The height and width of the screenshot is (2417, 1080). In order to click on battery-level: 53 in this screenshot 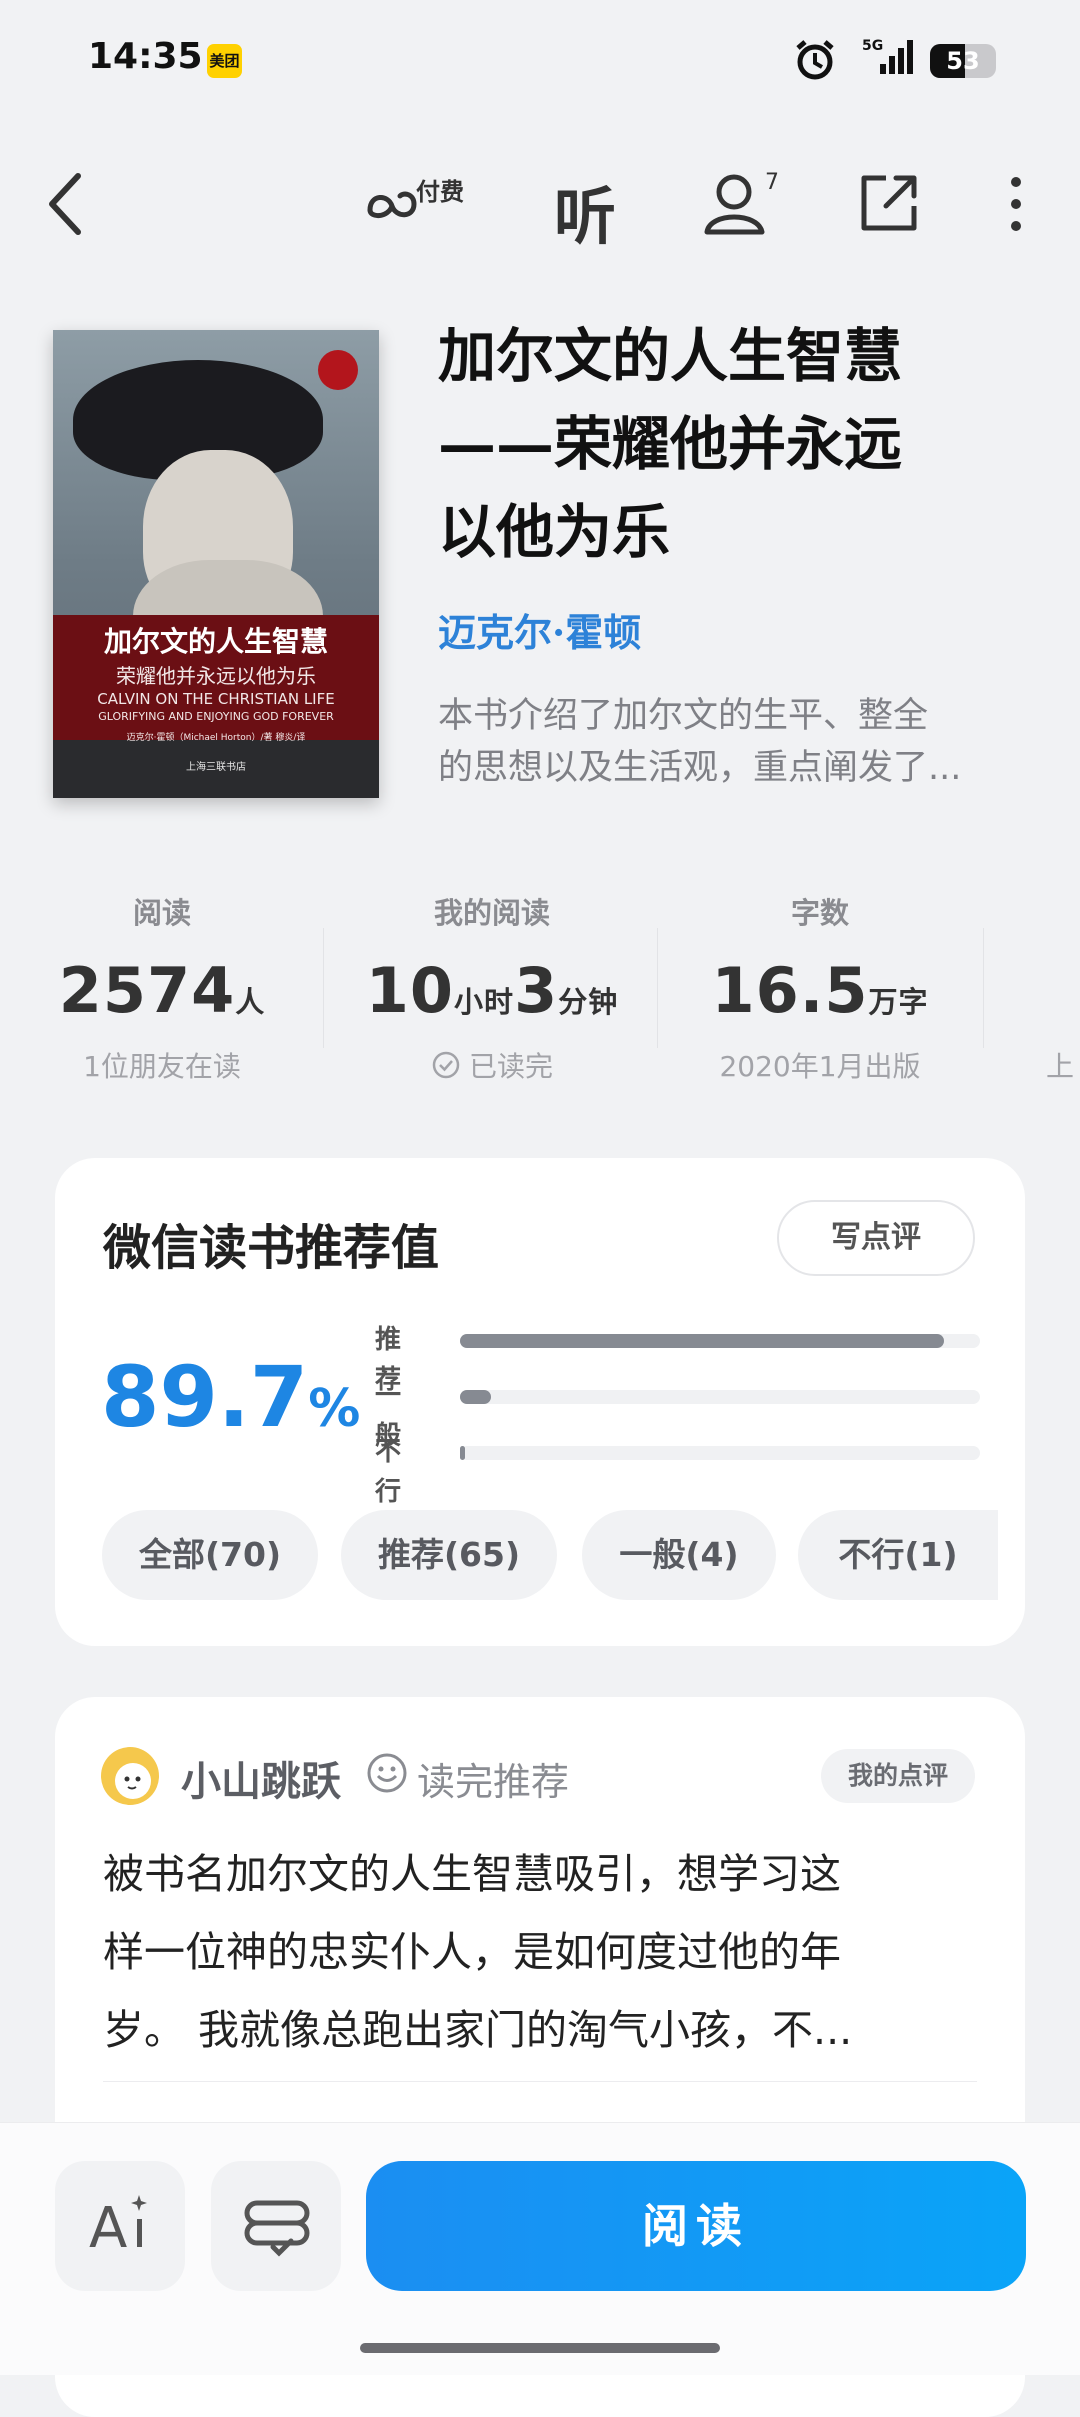, I will do `click(963, 61)`.